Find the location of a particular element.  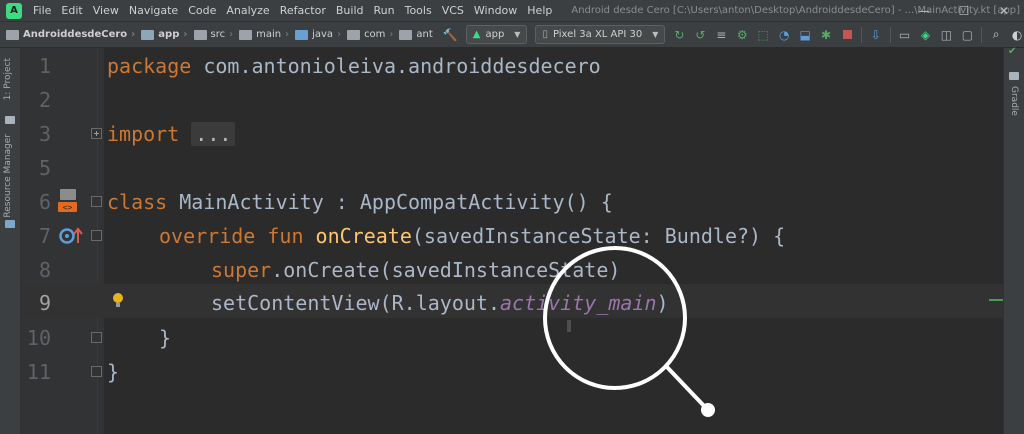

stop-icon is located at coordinates (847, 35).